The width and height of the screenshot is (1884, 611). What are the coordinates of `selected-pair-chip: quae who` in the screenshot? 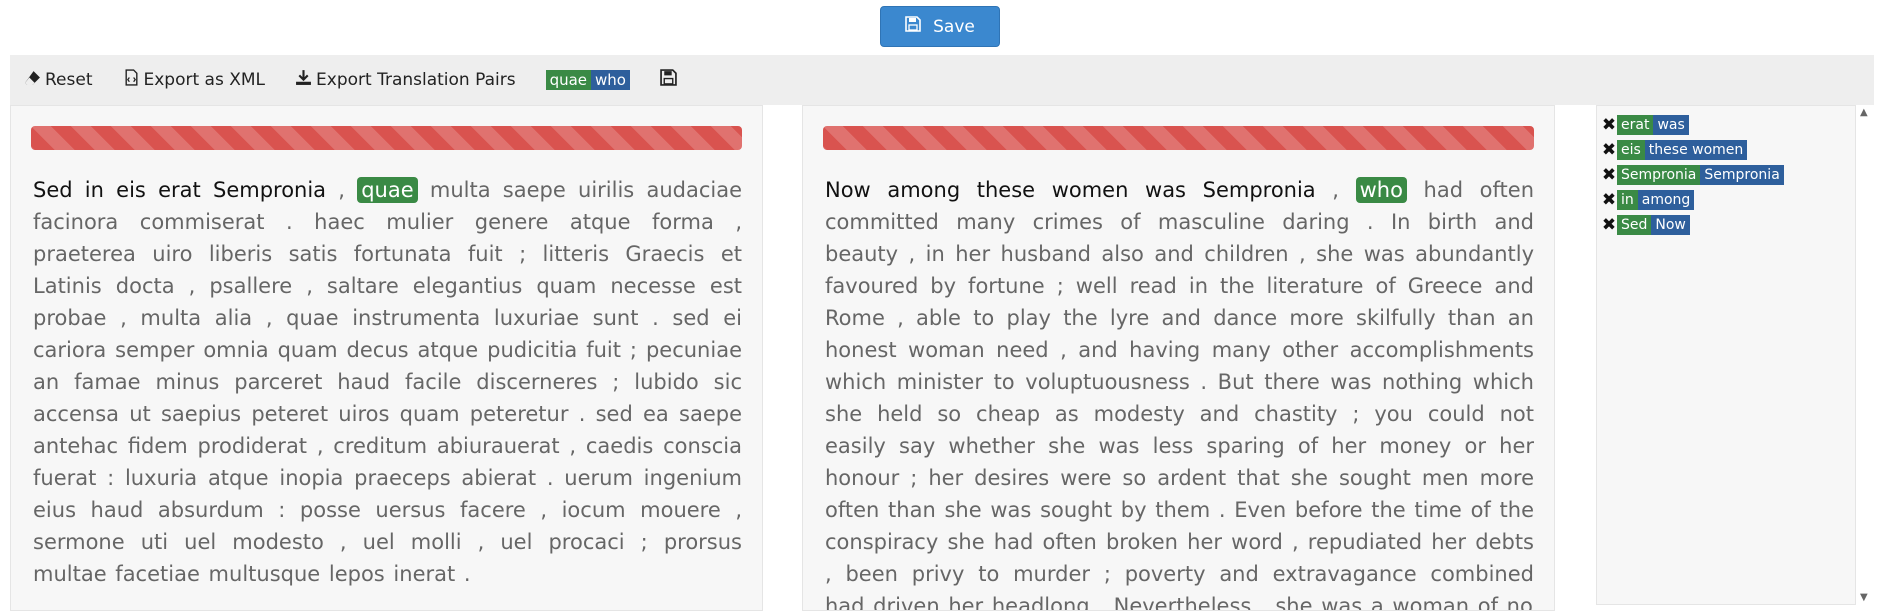 It's located at (587, 80).